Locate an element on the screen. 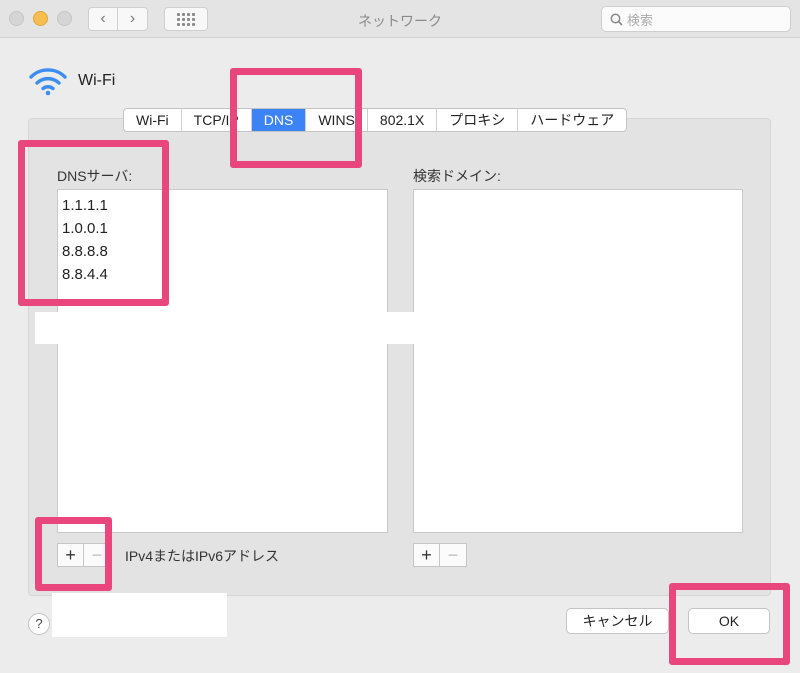 The height and width of the screenshot is (673, 800). tab-bar: Wi-Fi TCP/IP DNS WINS 802.1X プロキシ ハードウェア is located at coordinates (375, 120).